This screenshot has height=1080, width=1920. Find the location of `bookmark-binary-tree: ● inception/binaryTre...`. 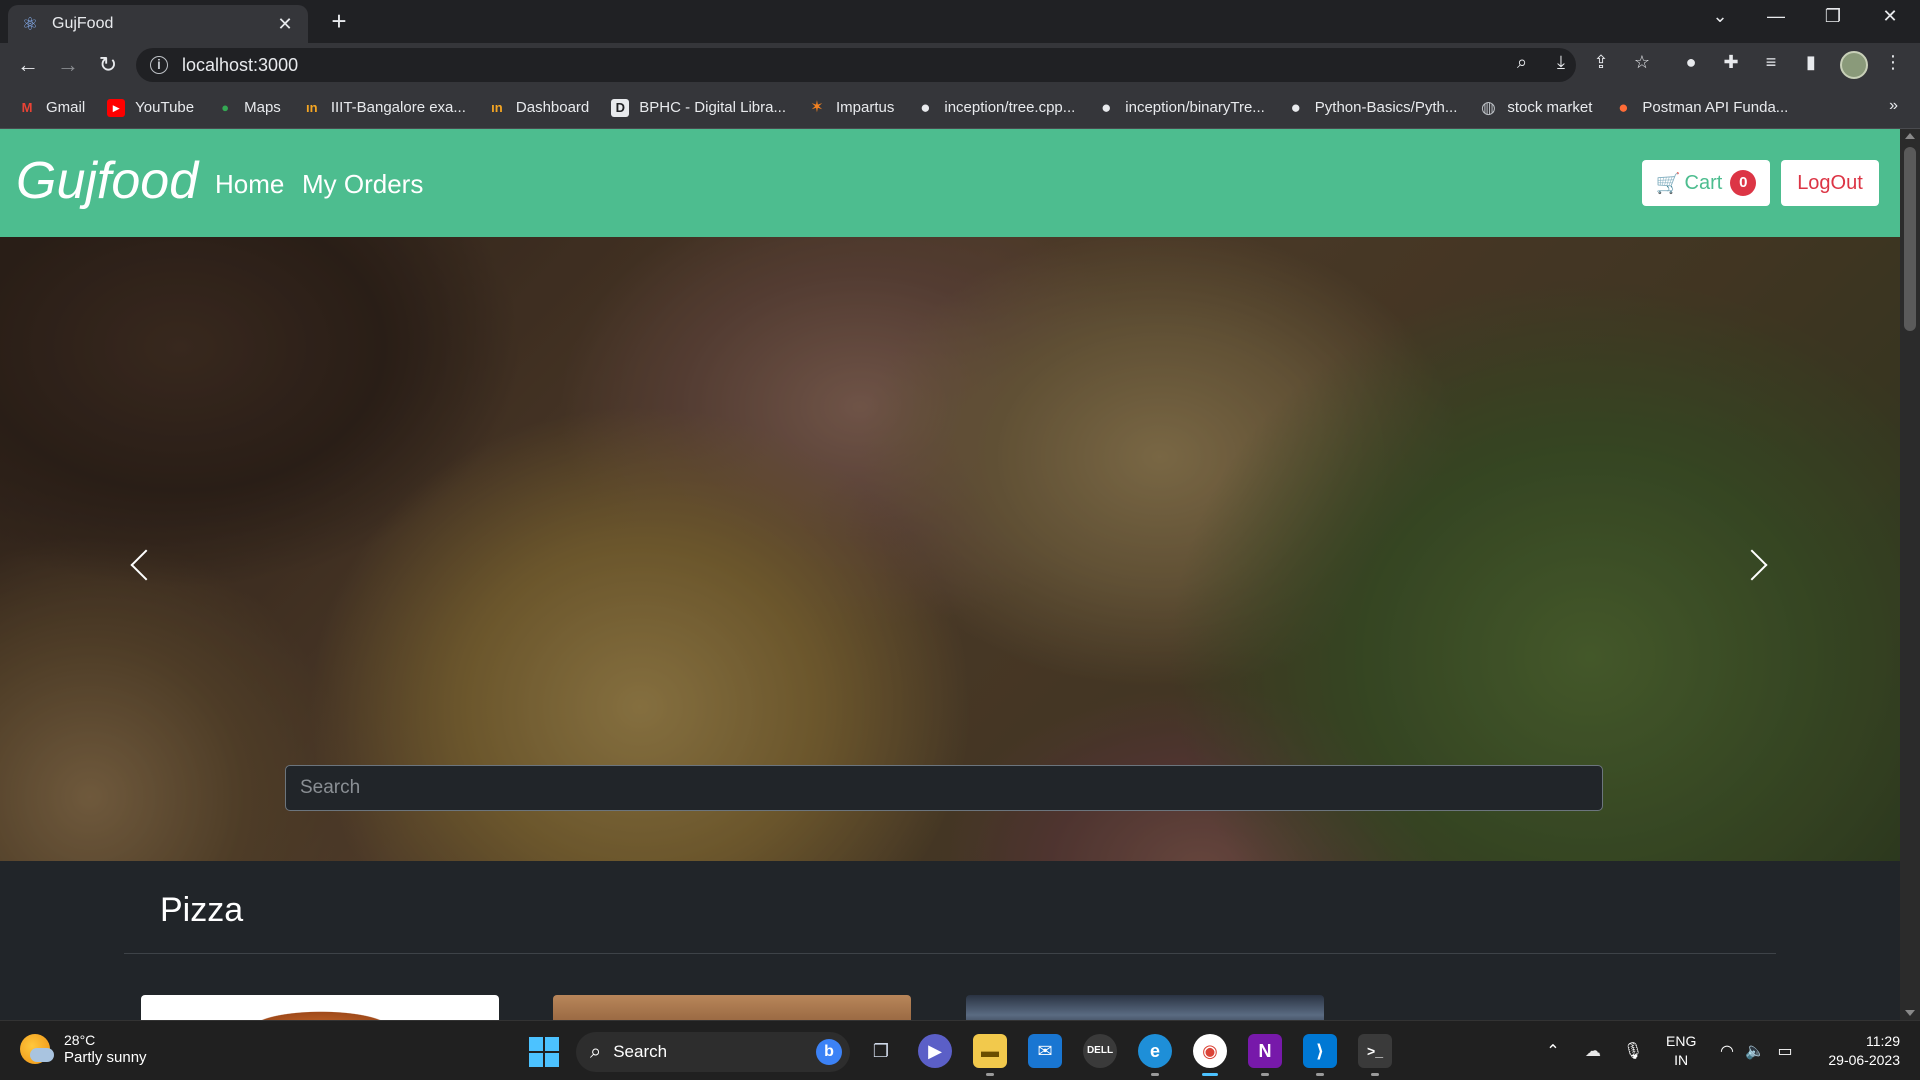

bookmark-binary-tree: ● inception/binaryTre... is located at coordinates (1181, 107).